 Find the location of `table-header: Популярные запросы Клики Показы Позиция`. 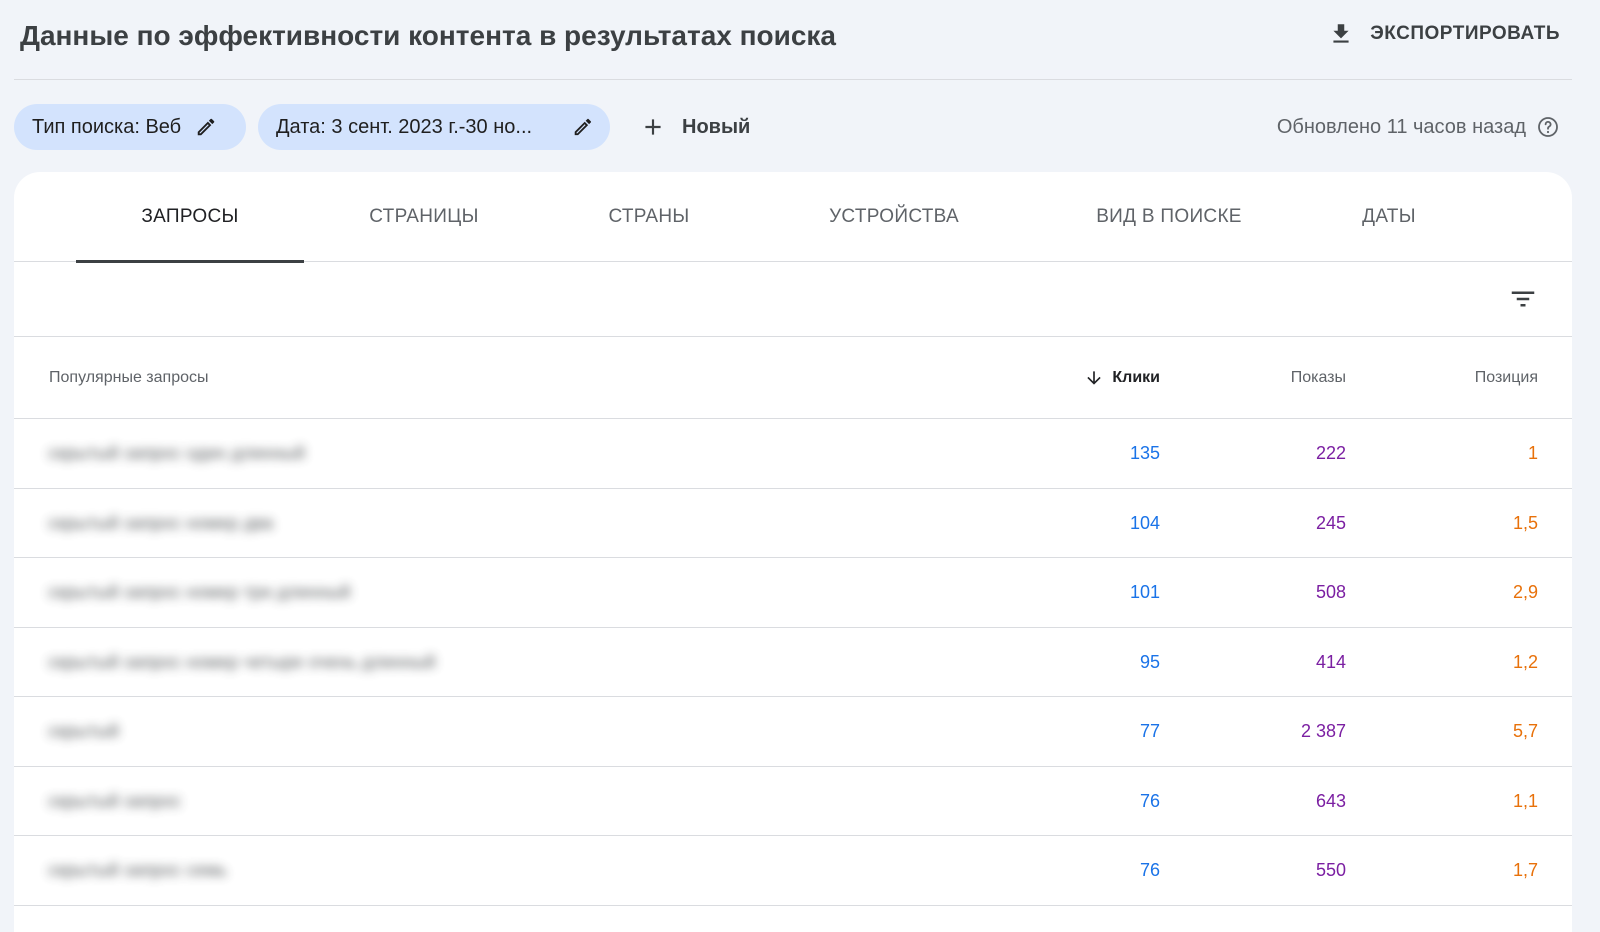

table-header: Популярные запросы Клики Показы Позиция is located at coordinates (793, 378).